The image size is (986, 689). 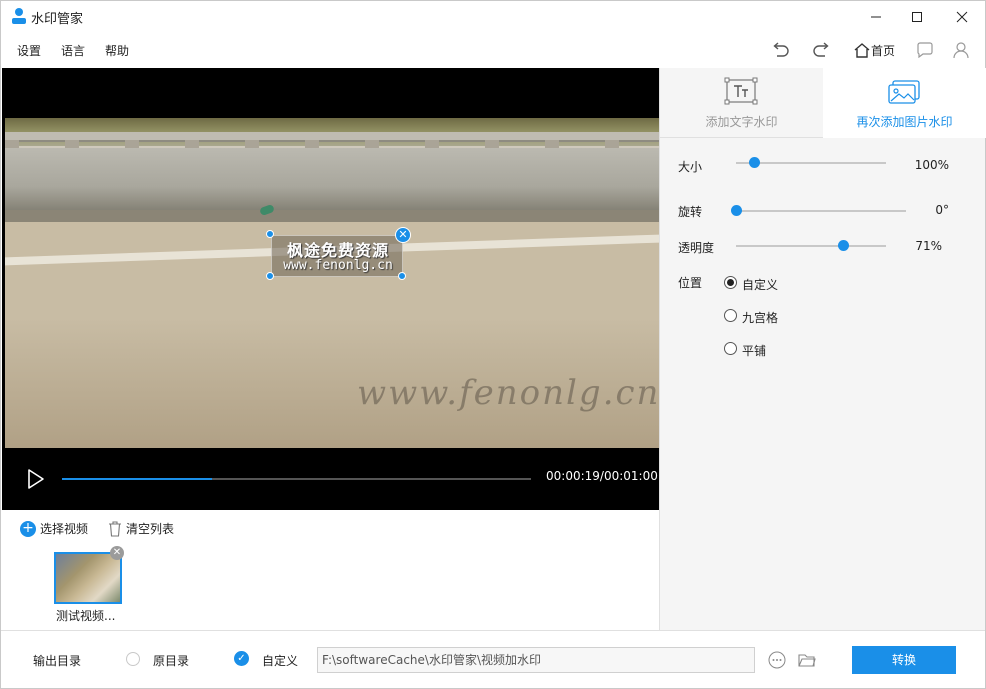 What do you see at coordinates (280, 660) in the screenshot?
I see `custom-dir-label: 自定义` at bounding box center [280, 660].